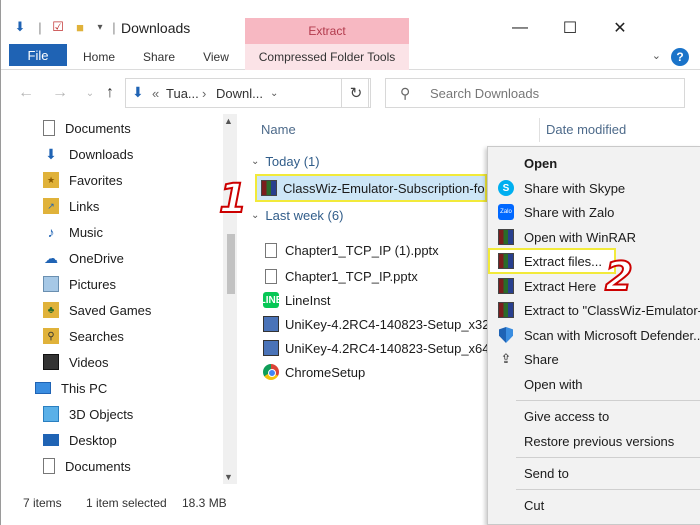 Image resolution: width=700 pixels, height=525 pixels. Describe the element at coordinates (155, 93) in the screenshot. I see `breadcrumb-overflow: «` at that location.